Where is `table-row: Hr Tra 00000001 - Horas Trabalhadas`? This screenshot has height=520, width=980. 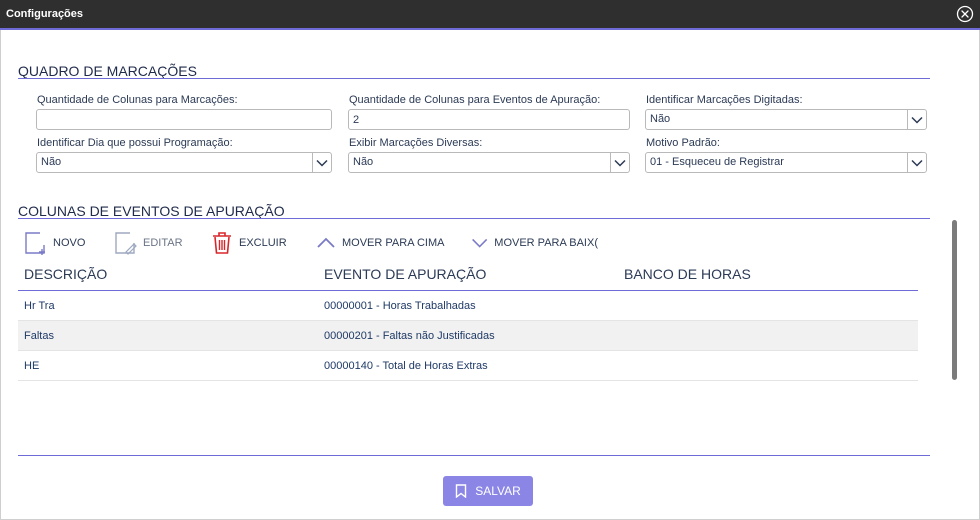
table-row: Hr Tra 00000001 - Horas Trabalhadas is located at coordinates (468, 306).